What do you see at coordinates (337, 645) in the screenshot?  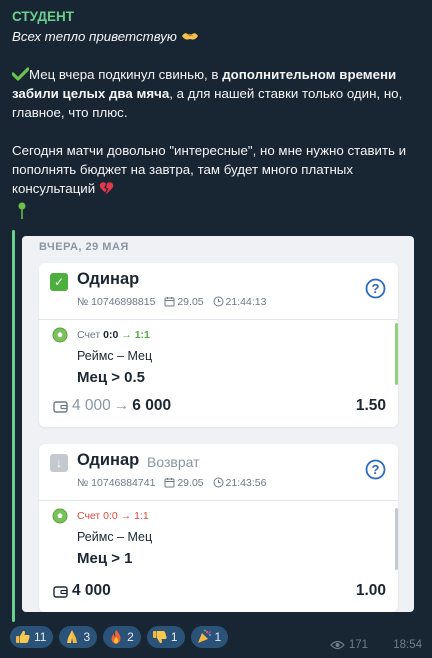 I see `eye-icon` at bounding box center [337, 645].